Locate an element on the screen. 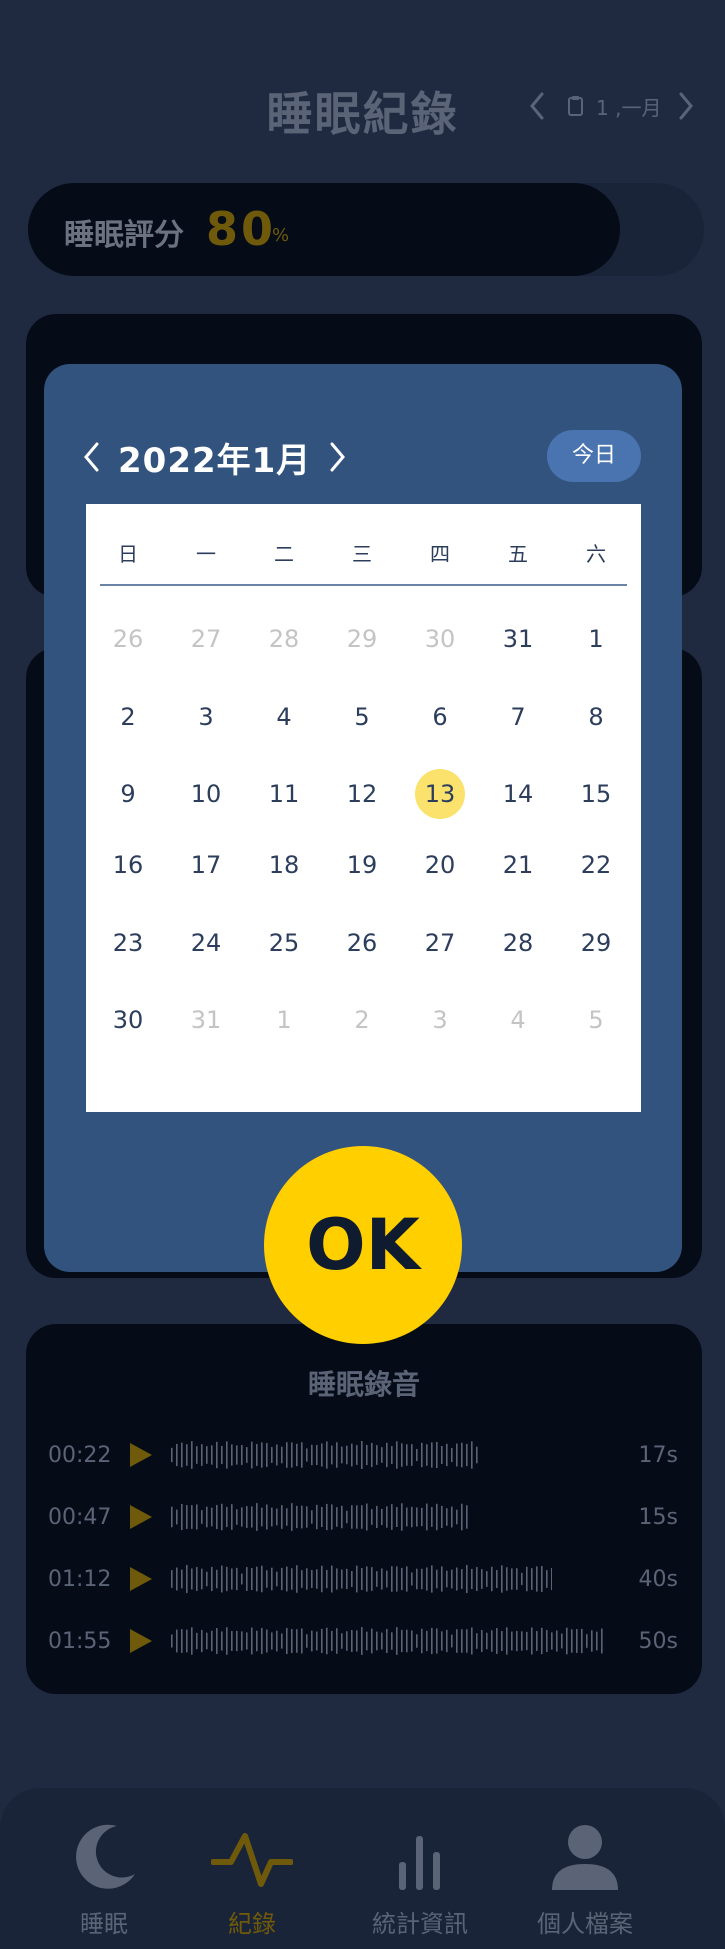 Image resolution: width=725 pixels, height=1949 pixels. recording-row: 00:47 15s is located at coordinates (363, 1517).